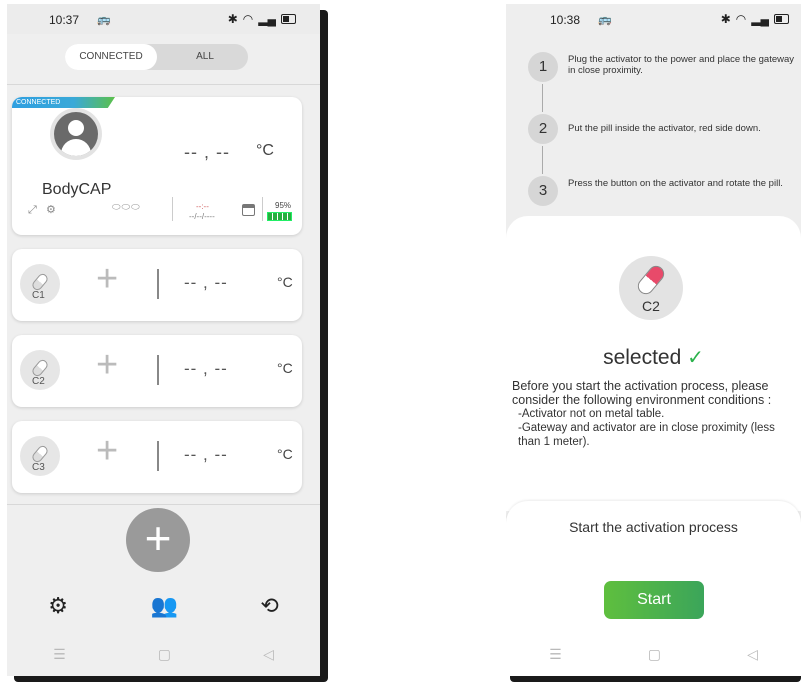  What do you see at coordinates (32, 210) in the screenshot?
I see `expand-icon: ⤢` at bounding box center [32, 210].